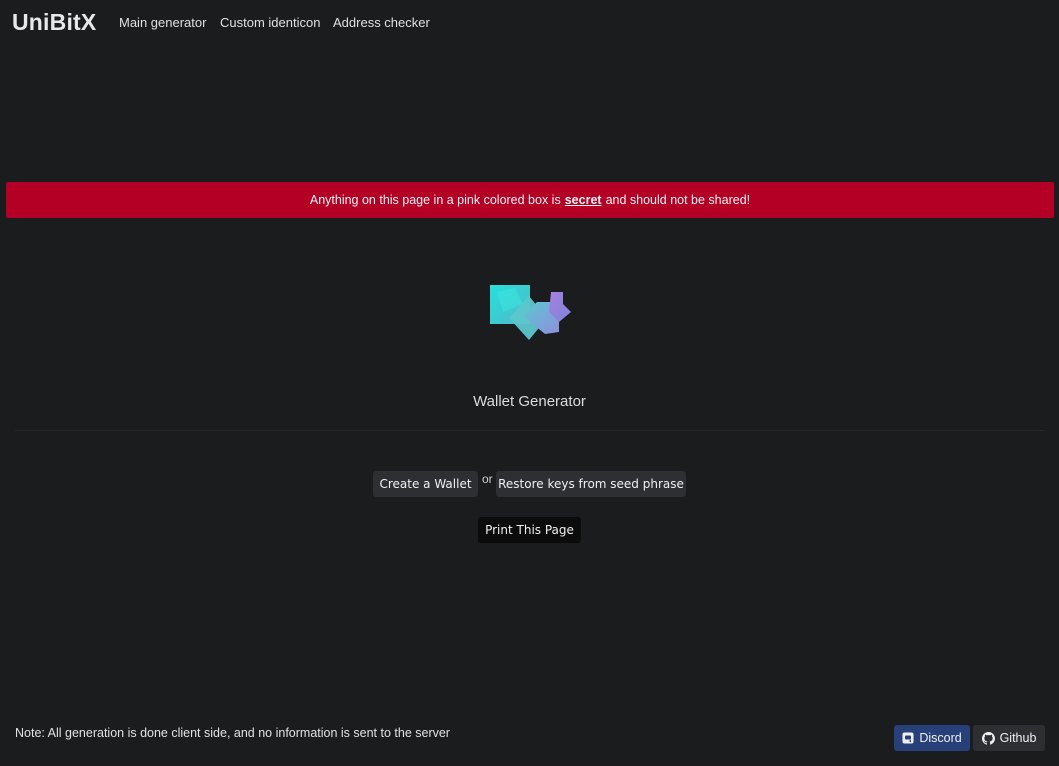 Image resolution: width=1059 pixels, height=766 pixels. Describe the element at coordinates (529, 530) in the screenshot. I see `print-page-button: Print This Page` at that location.